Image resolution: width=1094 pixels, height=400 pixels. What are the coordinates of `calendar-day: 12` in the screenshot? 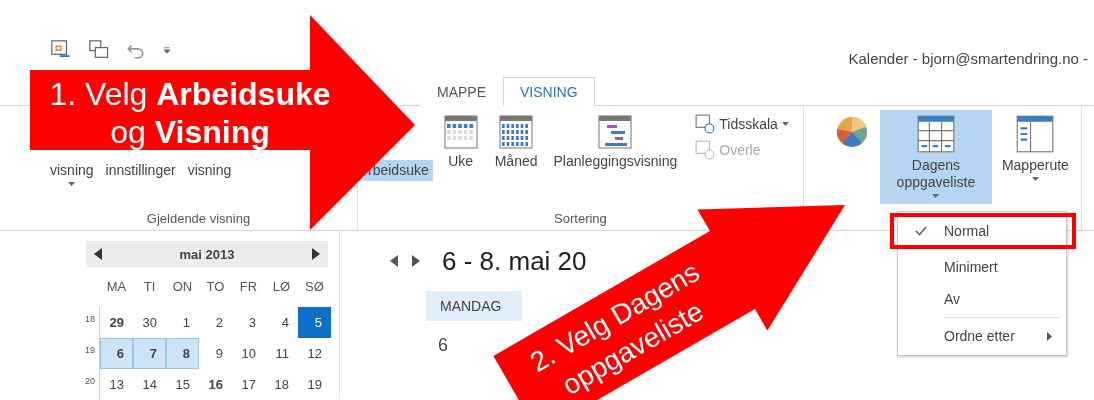 It's located at (314, 353).